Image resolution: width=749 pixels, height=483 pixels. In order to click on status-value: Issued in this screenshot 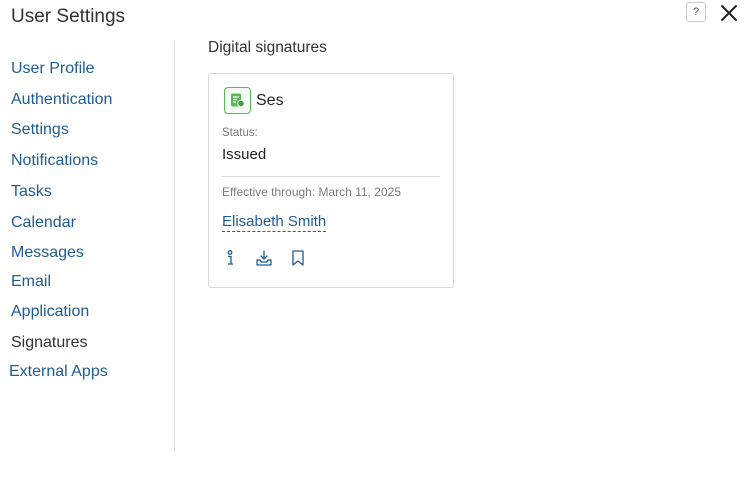, I will do `click(244, 154)`.